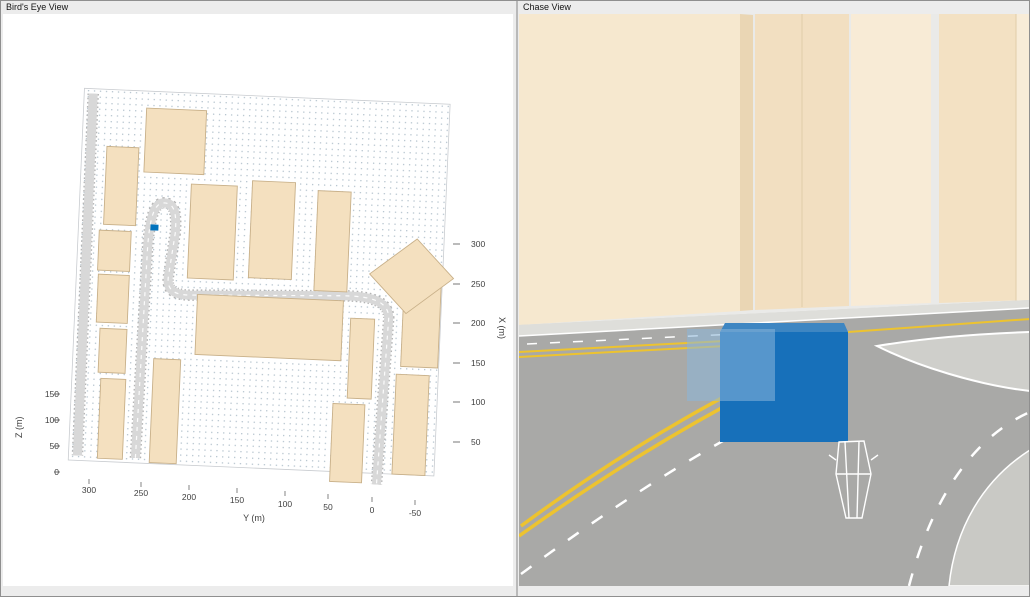 The width and height of the screenshot is (1030, 597). I want to click on y-axis-label: Y (m), so click(254, 518).